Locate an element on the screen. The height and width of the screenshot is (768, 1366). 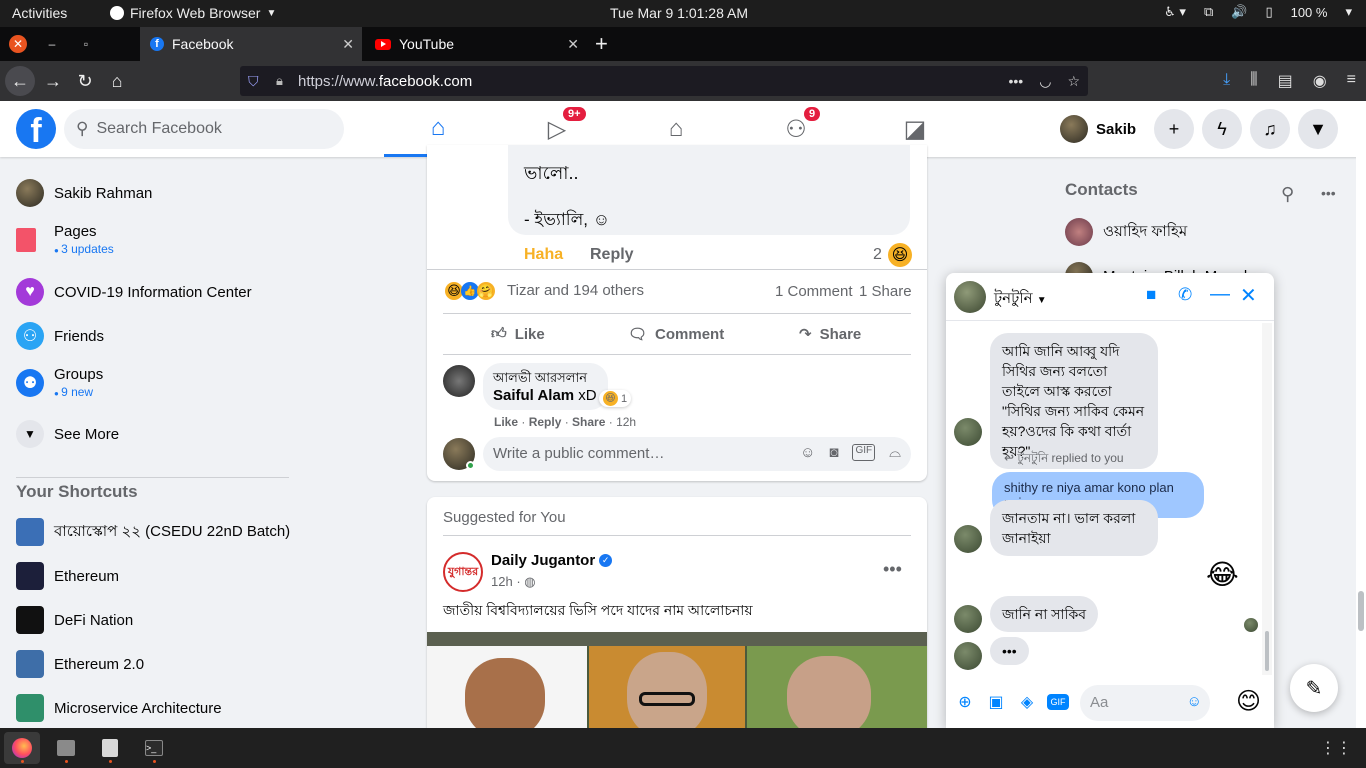
tracking-shield-icon: ⛉ is located at coordinates (253, 81).